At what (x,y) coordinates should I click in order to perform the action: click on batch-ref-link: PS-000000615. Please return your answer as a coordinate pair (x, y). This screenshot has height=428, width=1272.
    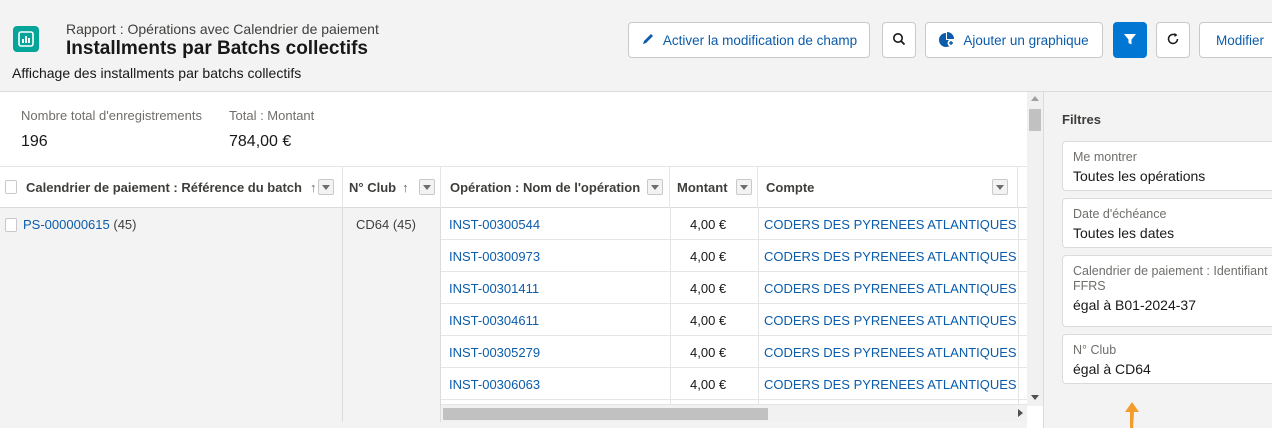
    Looking at the image, I should click on (66, 224).